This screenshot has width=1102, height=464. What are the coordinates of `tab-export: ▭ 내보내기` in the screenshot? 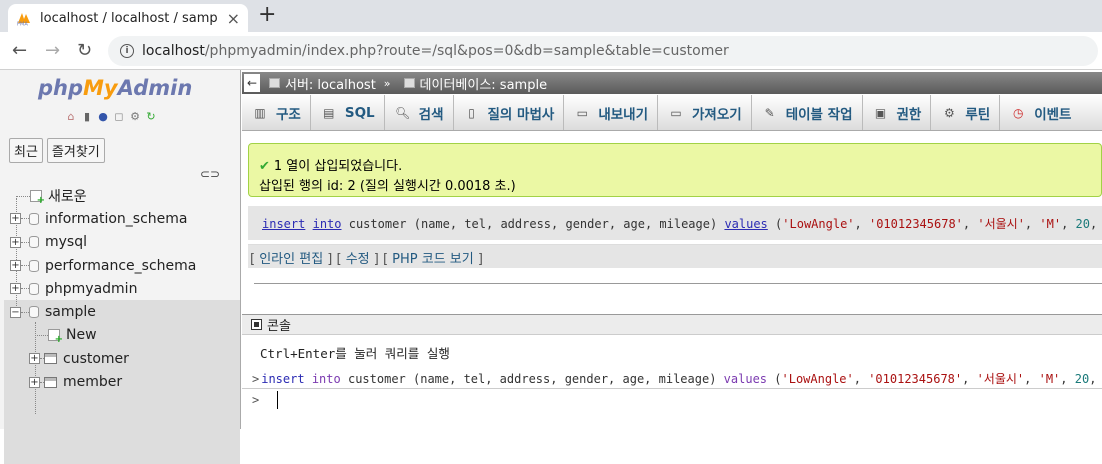 It's located at (611, 112).